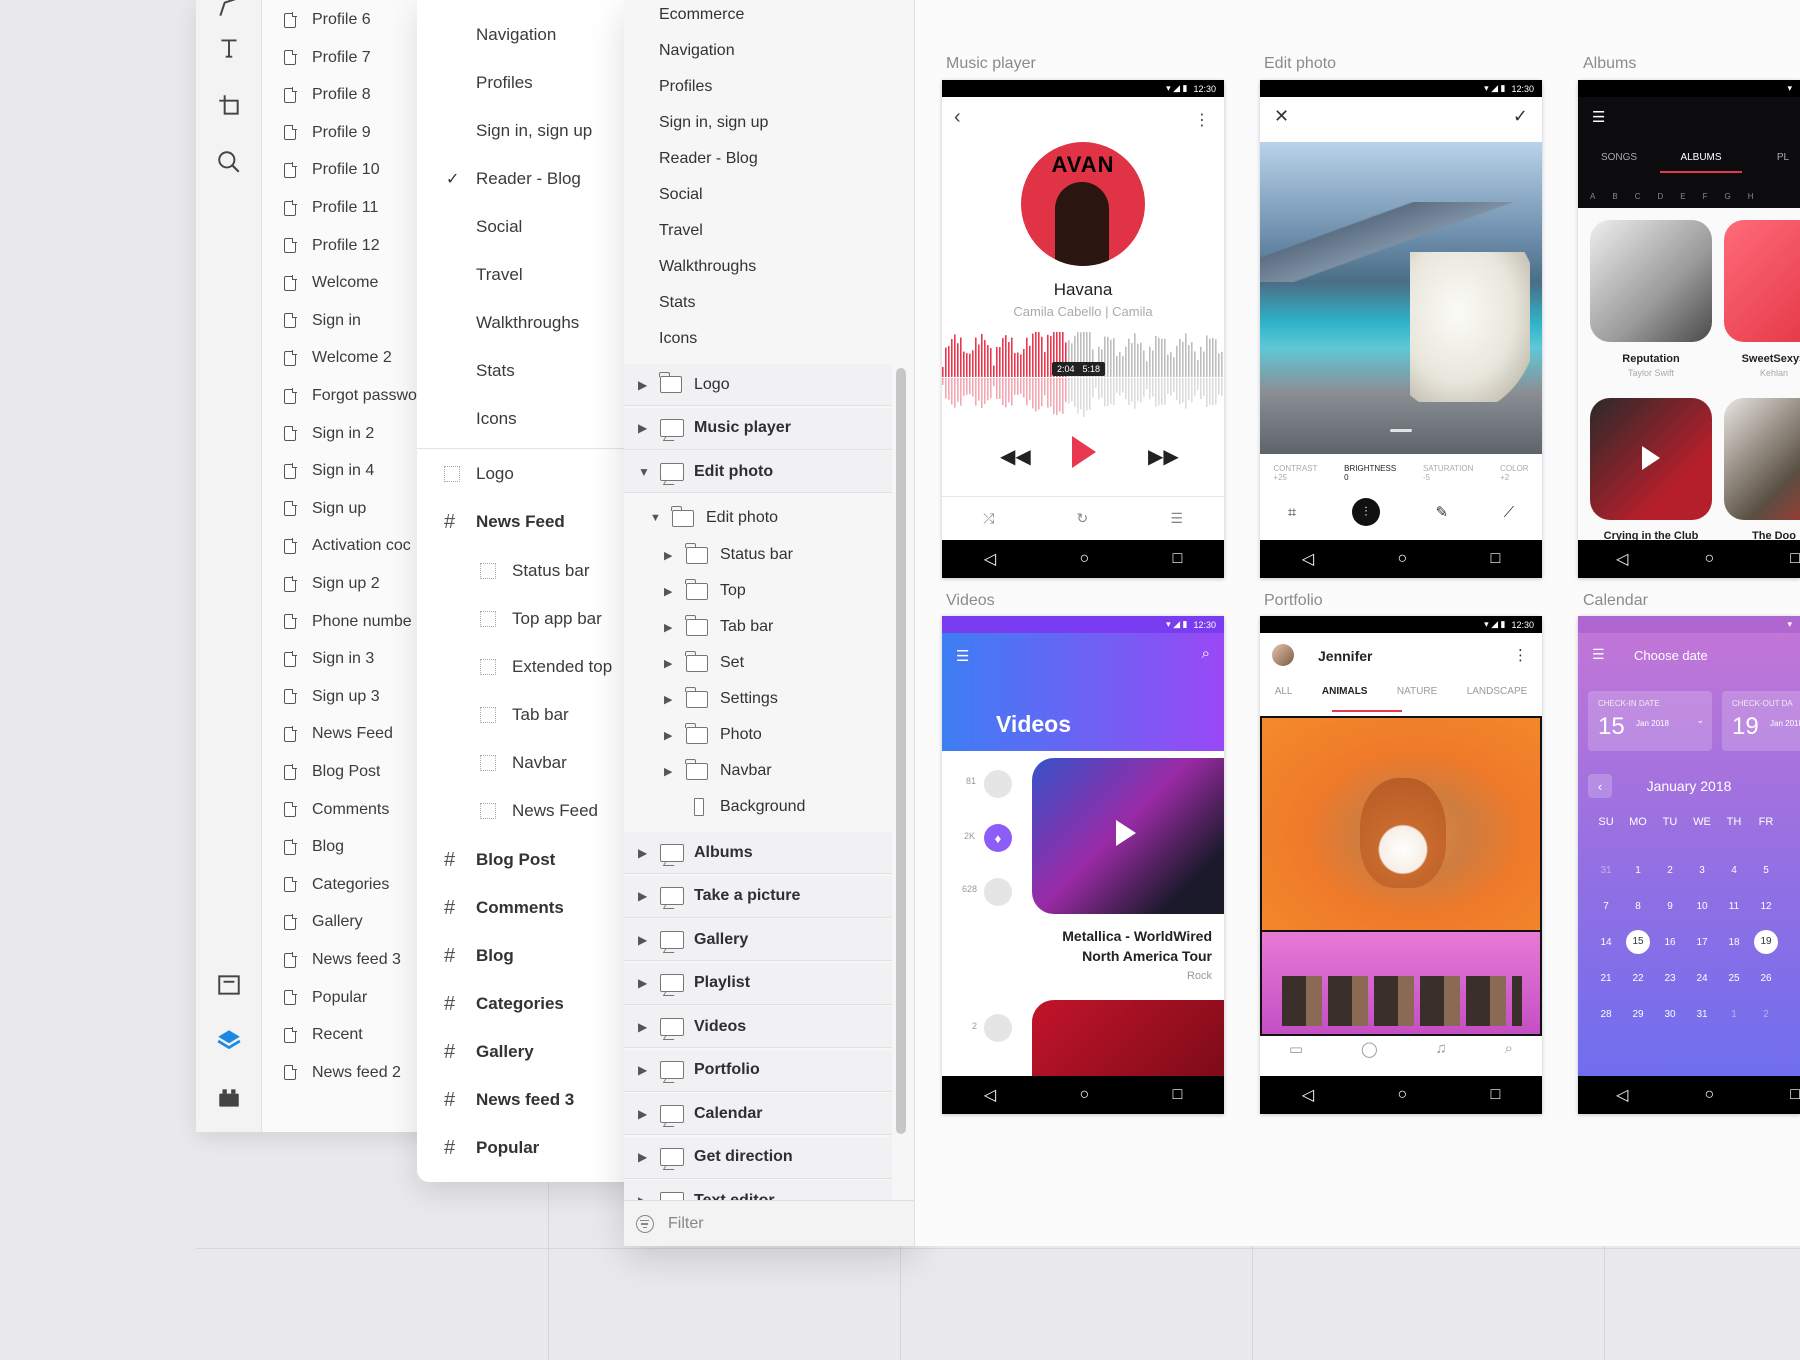  Describe the element at coordinates (644, 472) in the screenshot. I see `collapse-icon: ▼` at that location.